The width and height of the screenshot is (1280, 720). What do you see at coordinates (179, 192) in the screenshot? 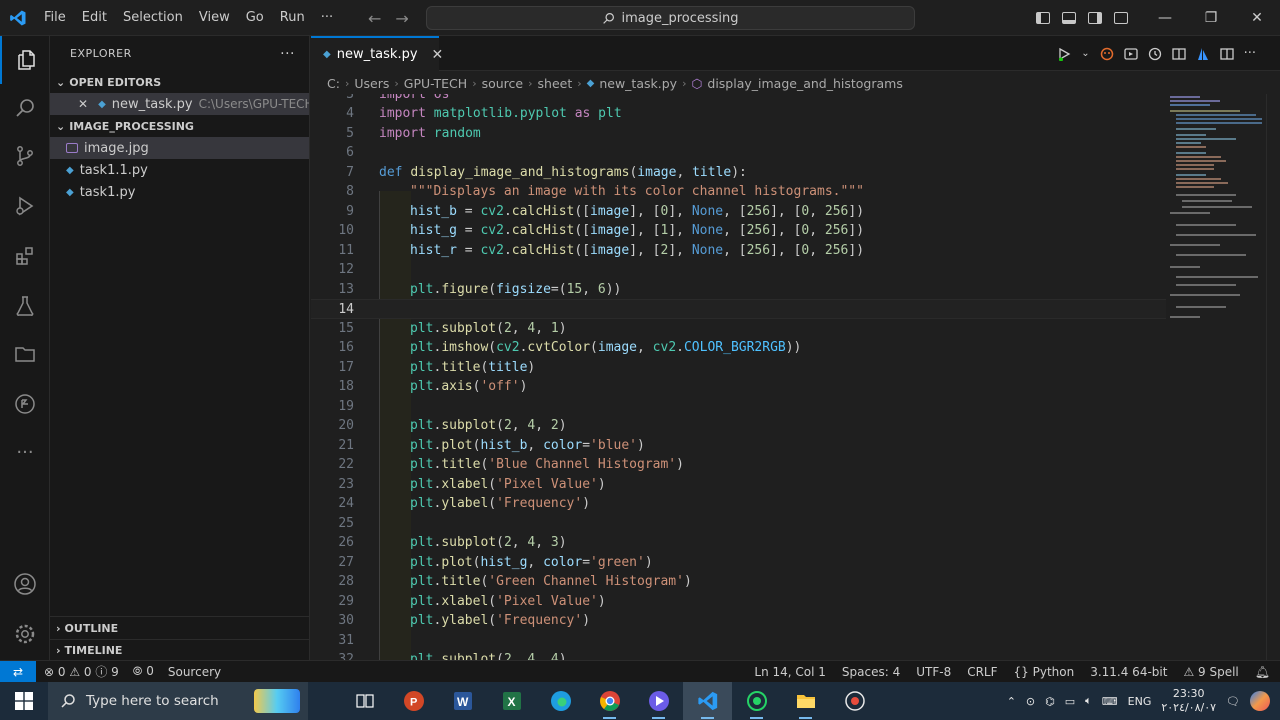
I see `file-item-task1: ◆ task1.py` at bounding box center [179, 192].